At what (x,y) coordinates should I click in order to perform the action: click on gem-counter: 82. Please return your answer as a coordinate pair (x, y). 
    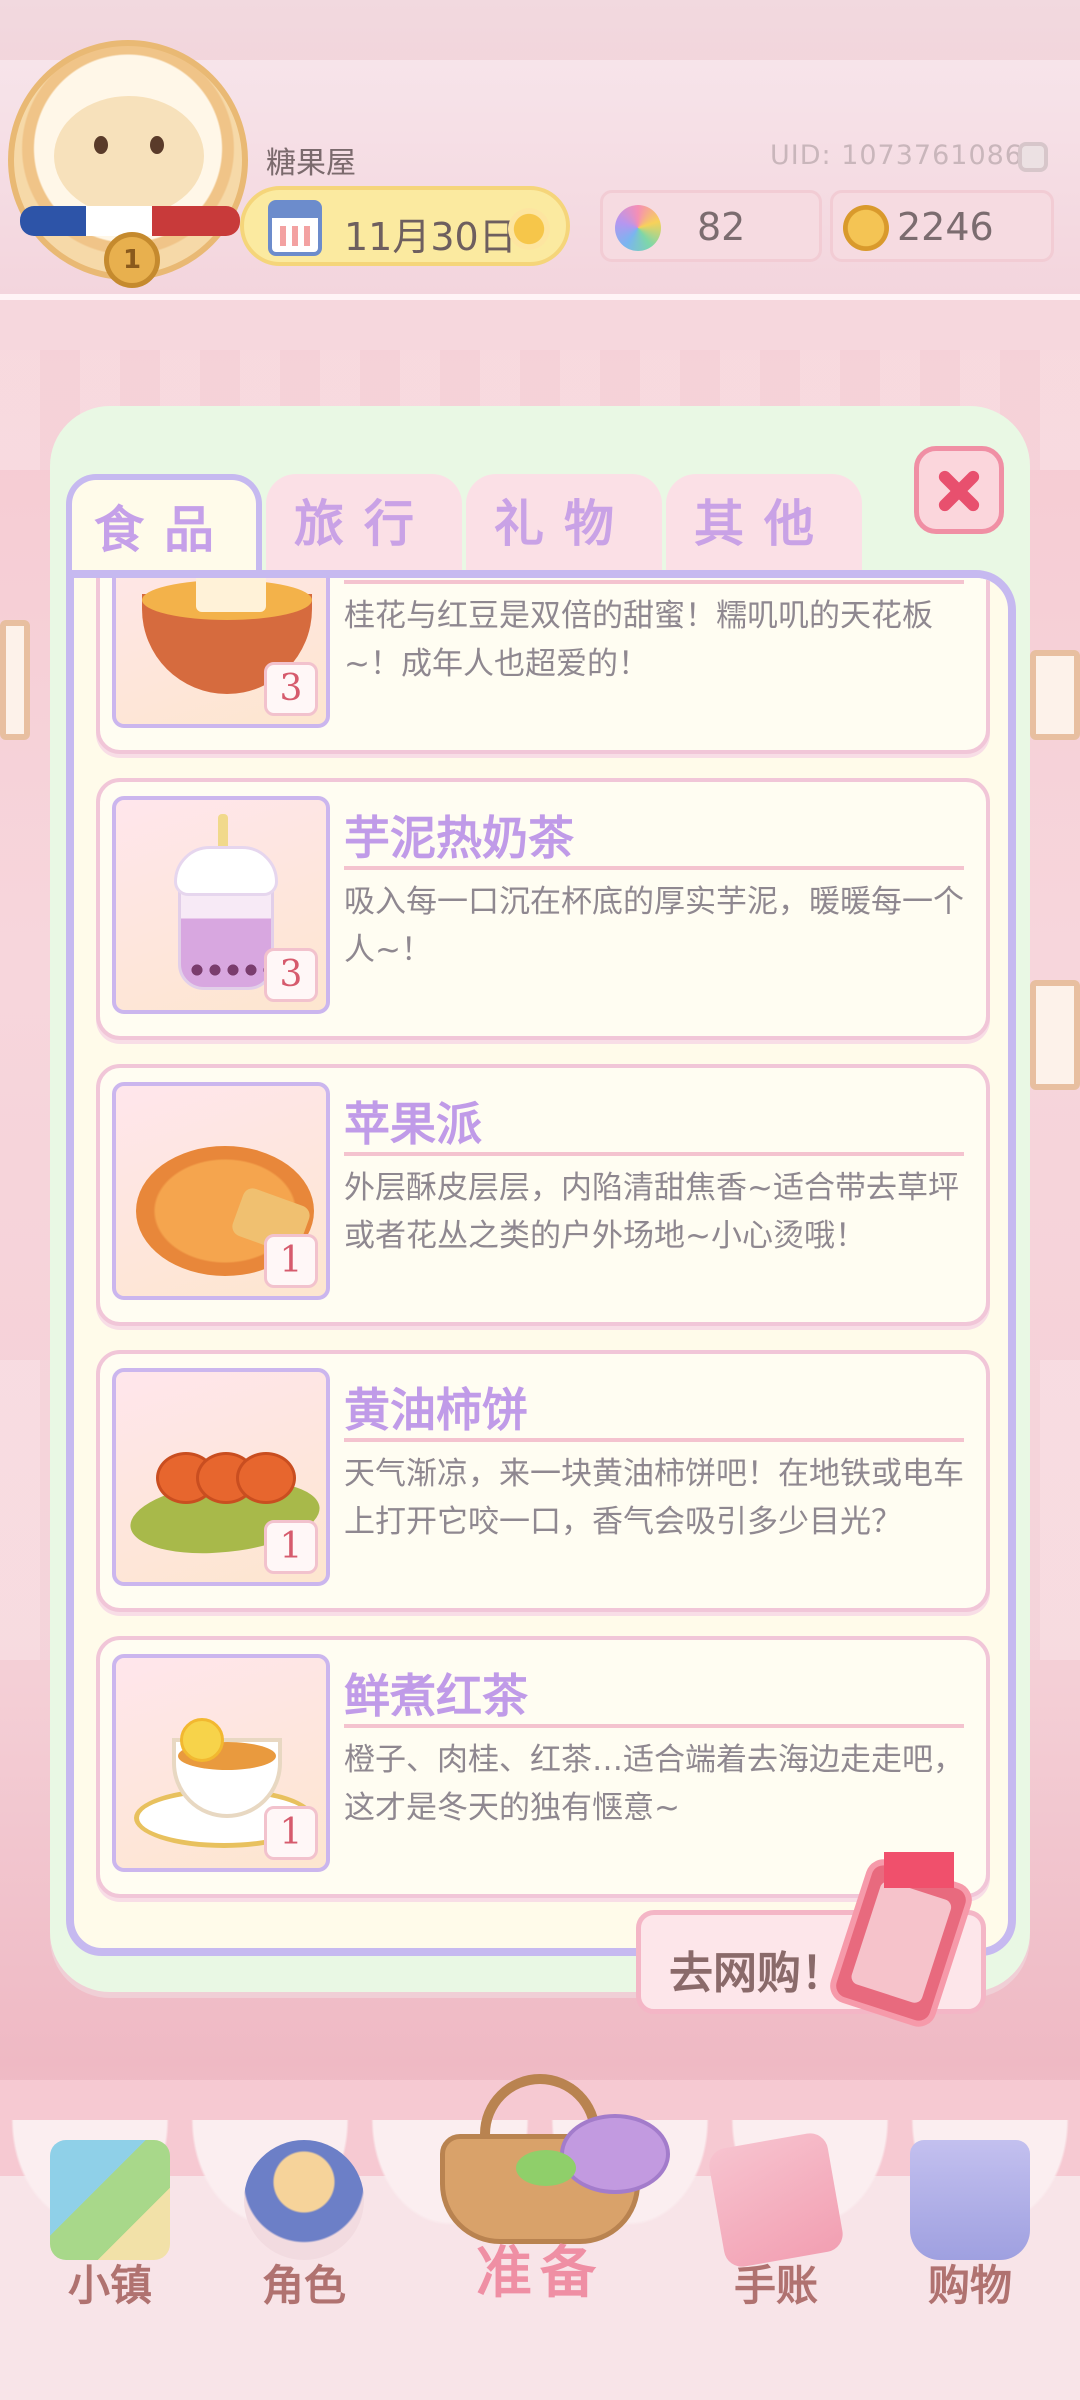
    Looking at the image, I should click on (711, 226).